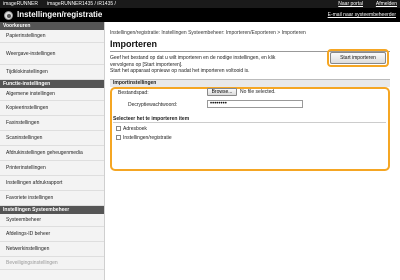 The image size is (400, 280). I want to click on sidebar-item-label: Printerinstellingen, so click(26, 168).